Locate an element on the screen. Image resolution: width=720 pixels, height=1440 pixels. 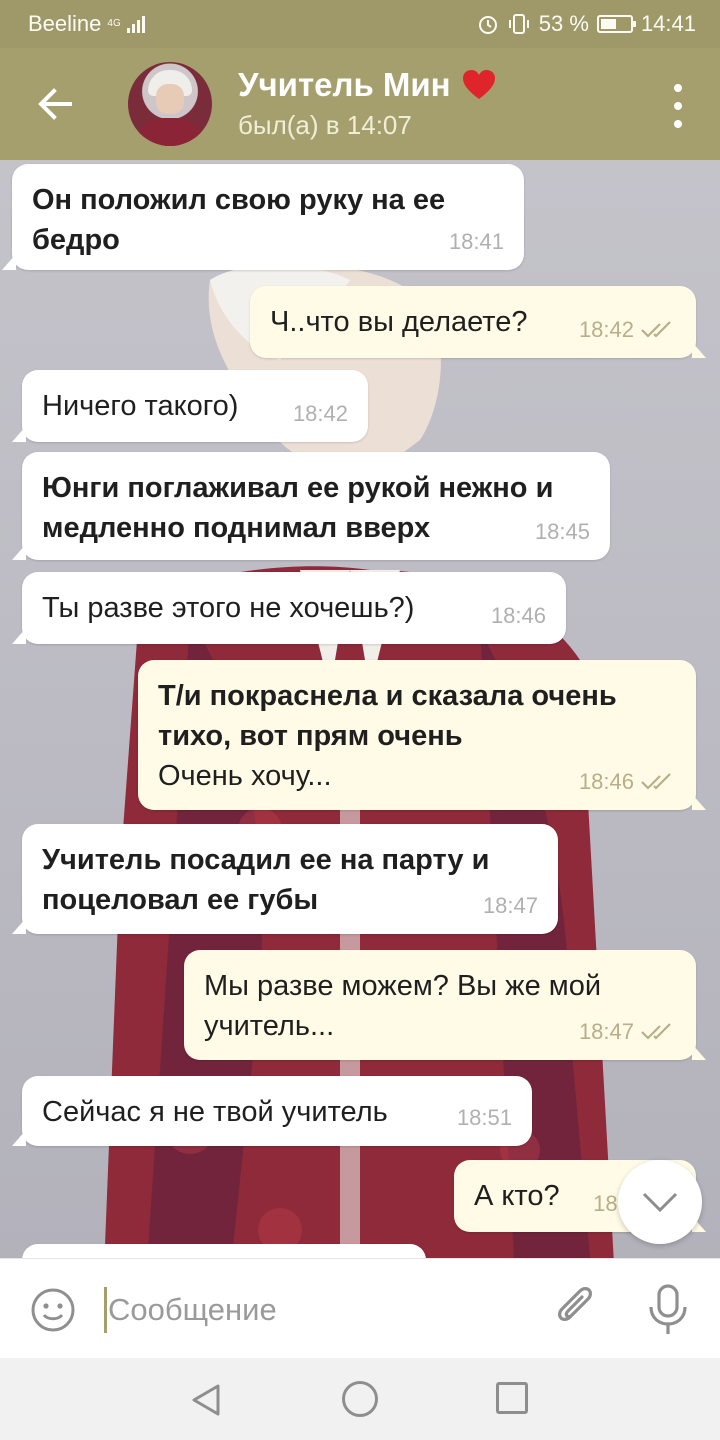
microphone-icon is located at coordinates (668, 1310).